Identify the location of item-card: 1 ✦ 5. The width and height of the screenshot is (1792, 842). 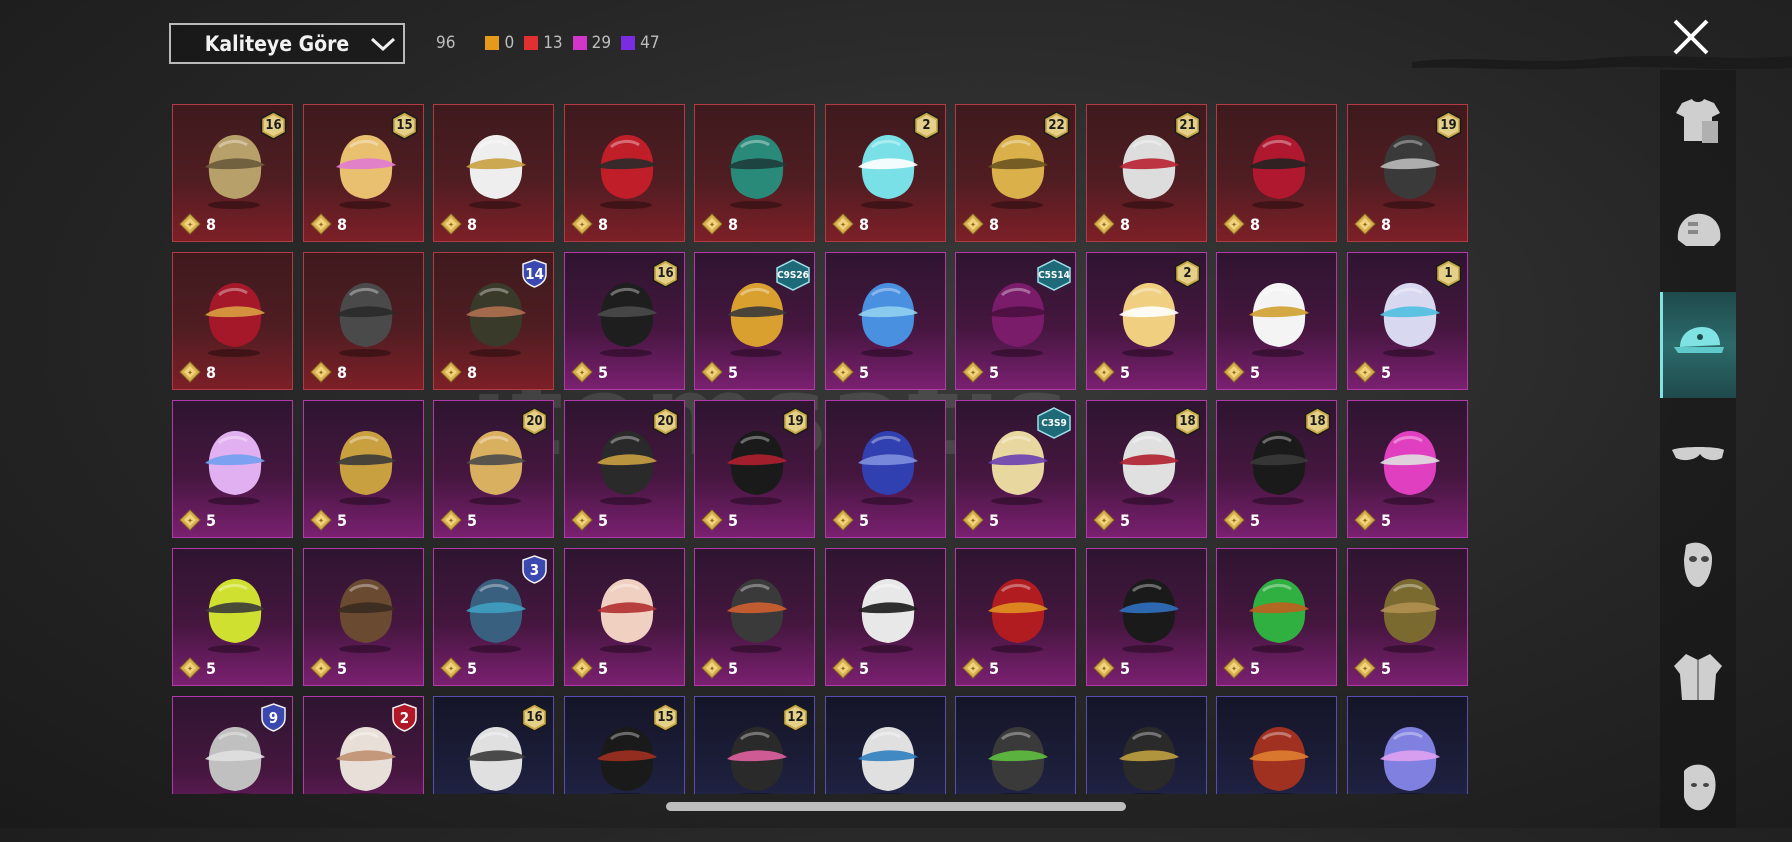
(1407, 321).